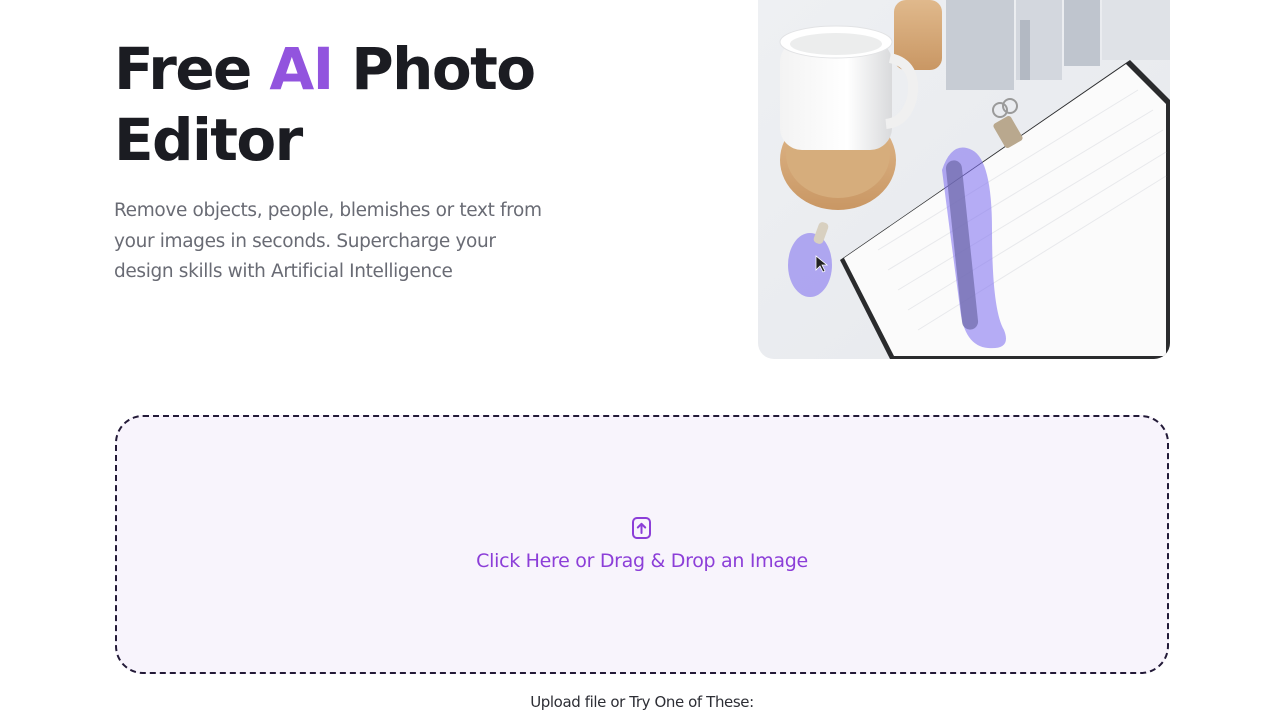 The image size is (1280, 720). I want to click on hero-title: Free AI Photo Editor, so click(374, 105).